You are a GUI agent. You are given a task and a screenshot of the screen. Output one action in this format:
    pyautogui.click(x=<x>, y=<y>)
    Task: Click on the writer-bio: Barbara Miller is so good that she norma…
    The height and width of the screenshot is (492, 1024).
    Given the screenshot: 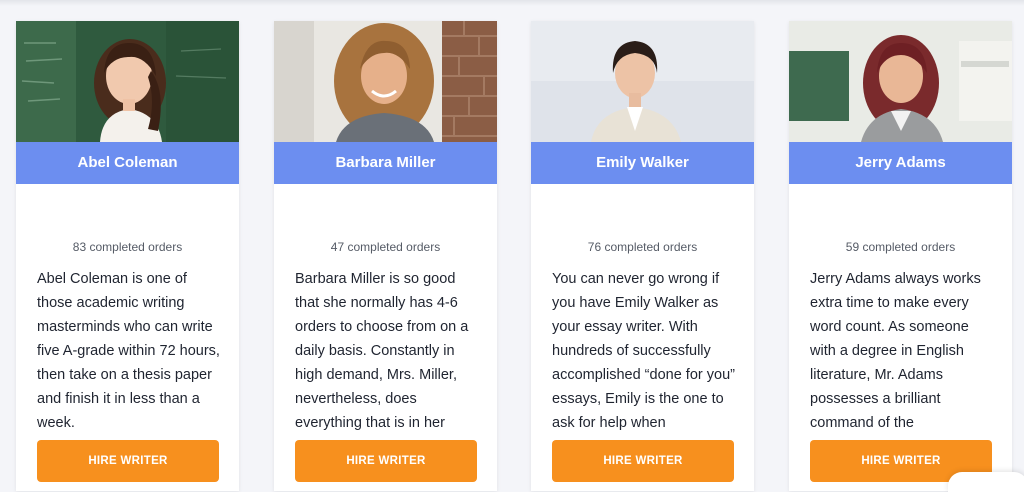 What is the action you would take?
    pyautogui.click(x=382, y=351)
    